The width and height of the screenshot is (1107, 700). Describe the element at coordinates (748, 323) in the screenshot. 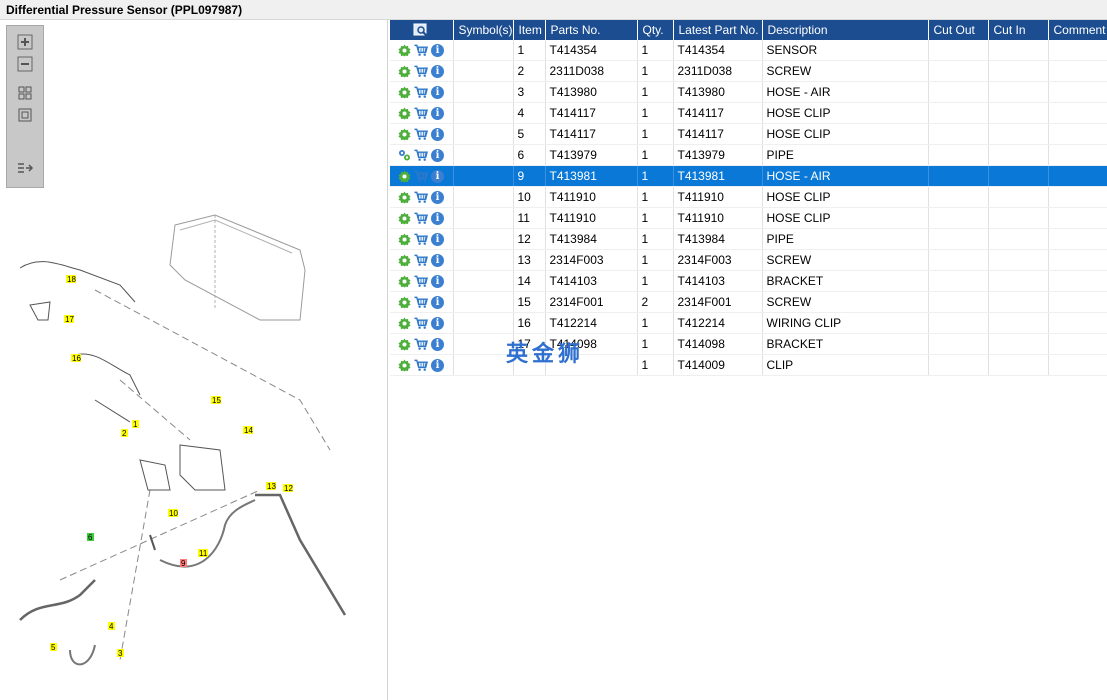

I see `table-row: i 16 T412214 1 T412214 WIRING CLIP` at that location.